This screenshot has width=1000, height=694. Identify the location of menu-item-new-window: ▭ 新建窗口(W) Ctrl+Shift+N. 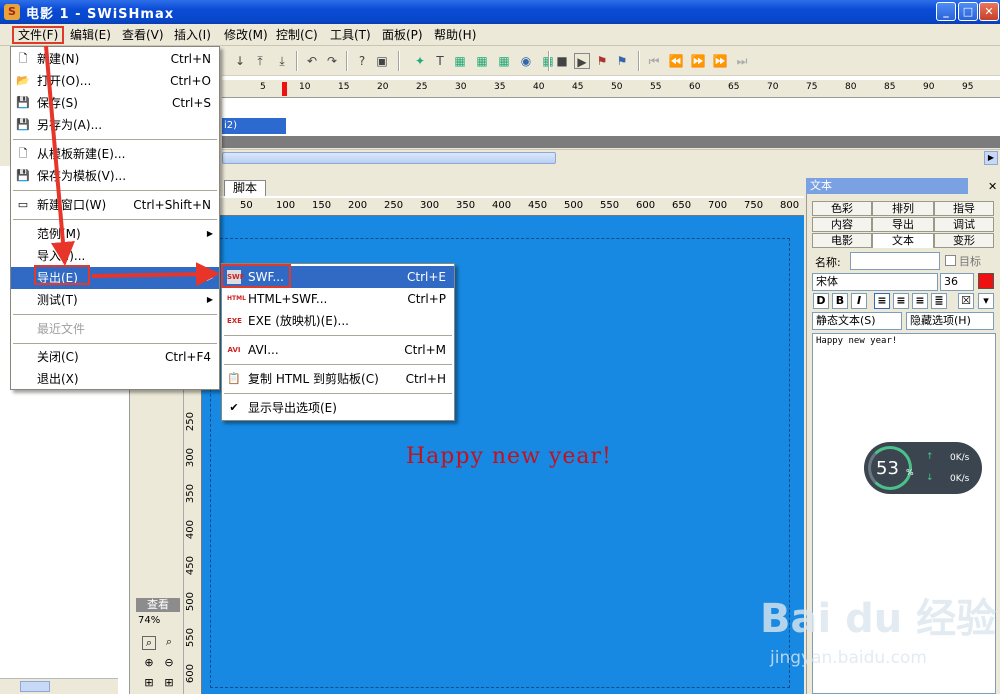
(115, 205).